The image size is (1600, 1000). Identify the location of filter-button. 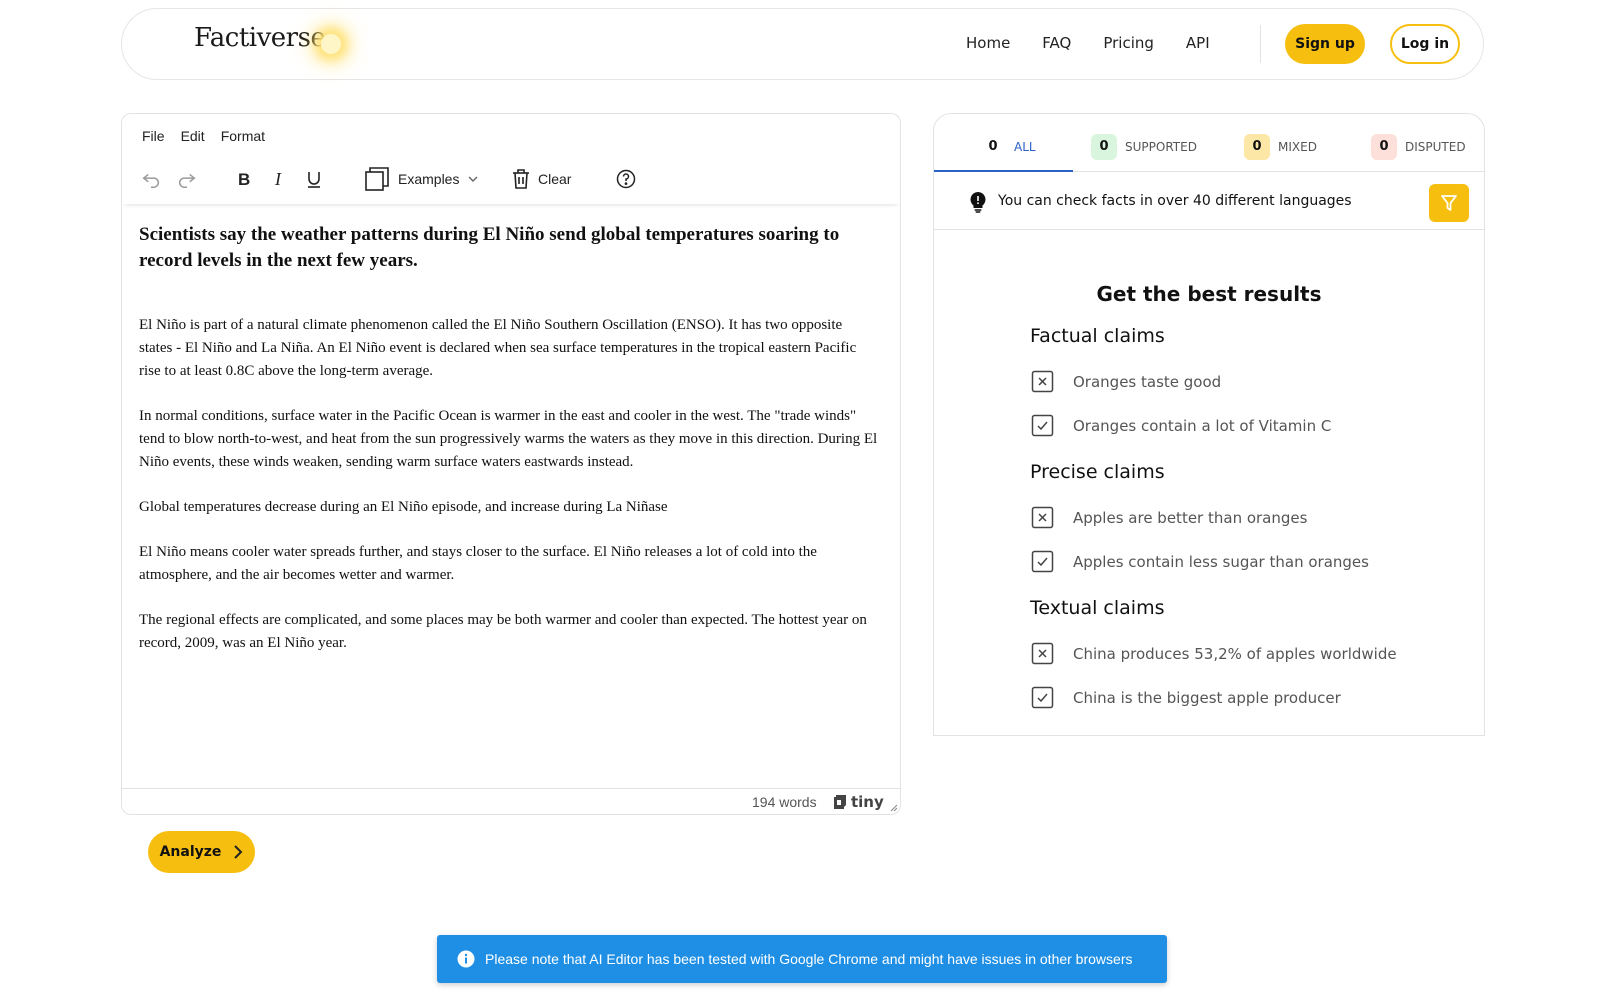
(1449, 203).